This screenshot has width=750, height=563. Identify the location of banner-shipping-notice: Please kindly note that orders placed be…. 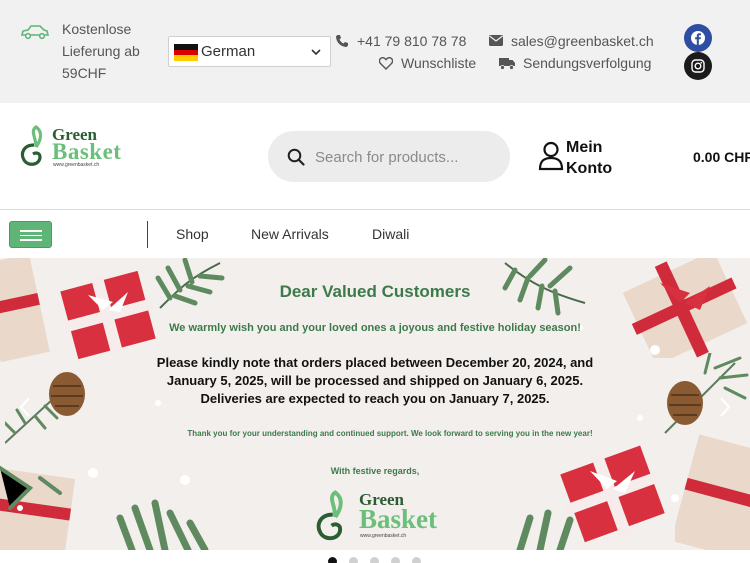
(375, 380).